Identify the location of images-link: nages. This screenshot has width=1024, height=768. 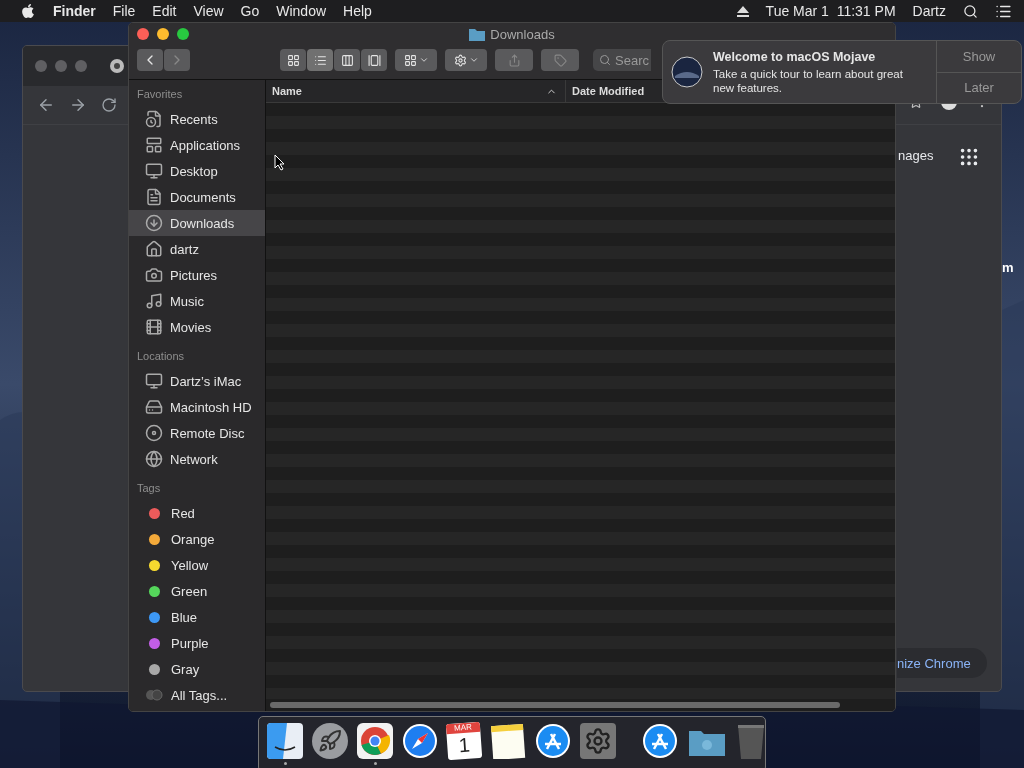
(916, 155).